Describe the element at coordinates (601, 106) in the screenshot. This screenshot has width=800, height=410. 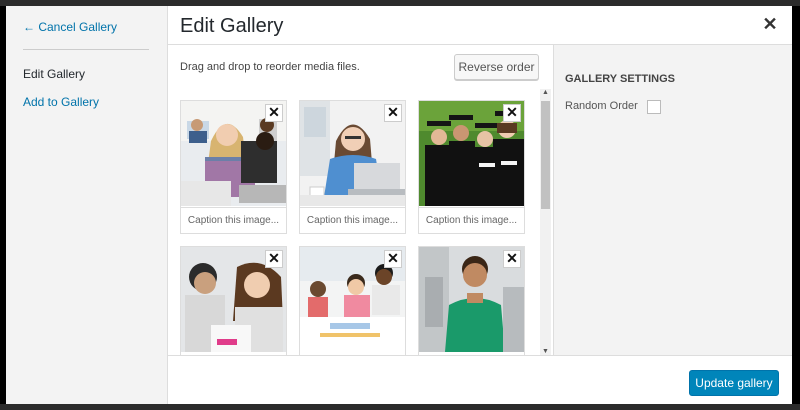
I see `random-order-label: Random Order` at that location.